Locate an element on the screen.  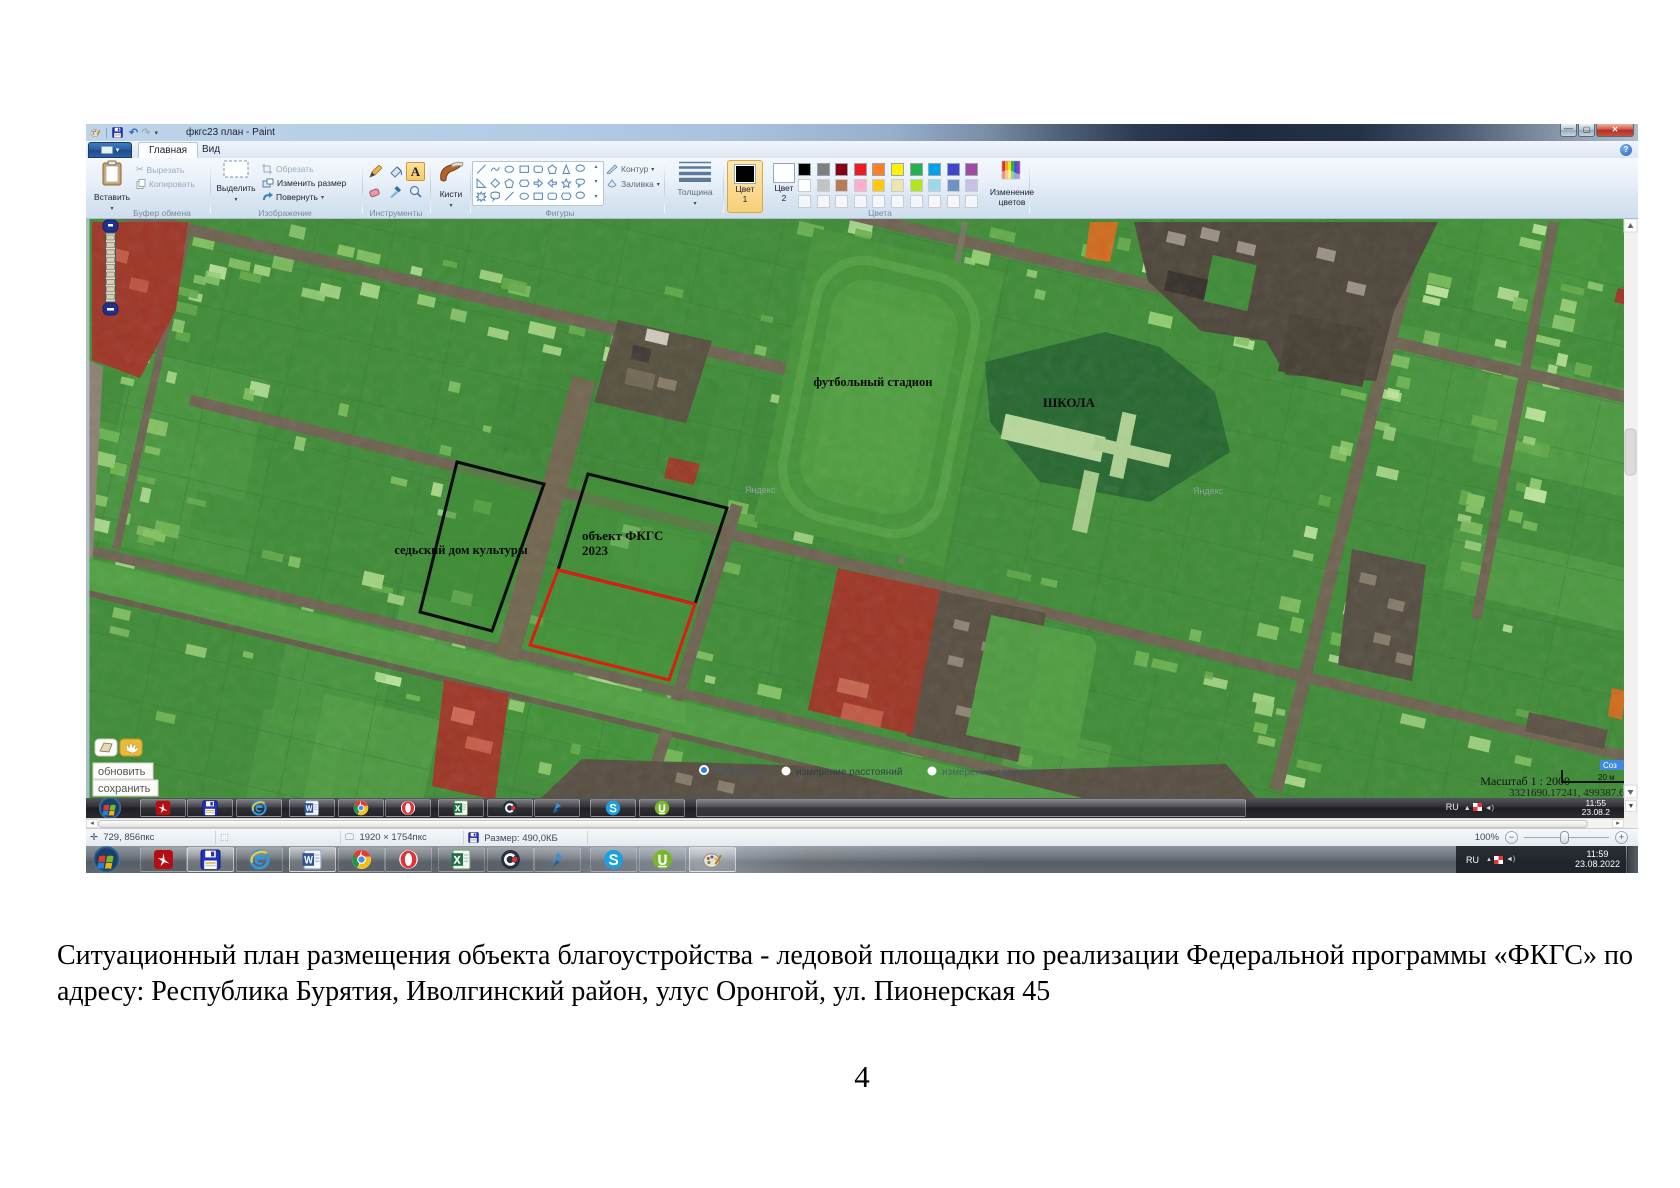
svg-text: объект ФКГС is located at coordinates (622, 535).